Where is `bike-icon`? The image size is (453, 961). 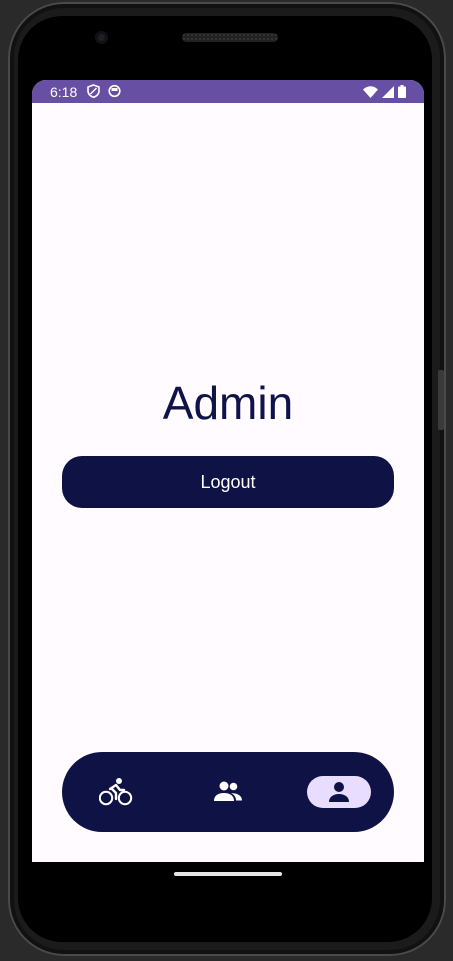
bike-icon is located at coordinates (116, 792).